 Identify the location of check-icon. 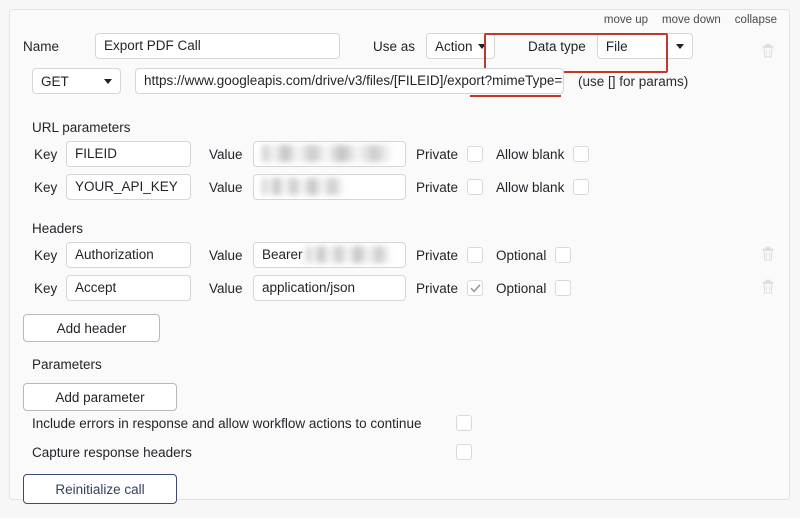
(475, 287).